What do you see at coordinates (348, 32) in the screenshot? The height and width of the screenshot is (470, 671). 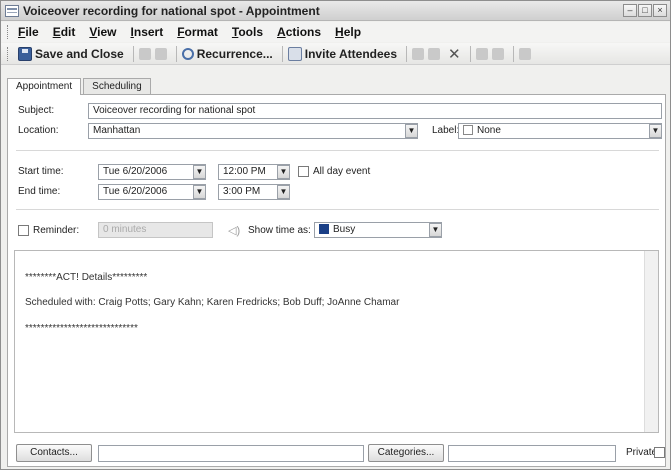 I see `menu-help: Help` at bounding box center [348, 32].